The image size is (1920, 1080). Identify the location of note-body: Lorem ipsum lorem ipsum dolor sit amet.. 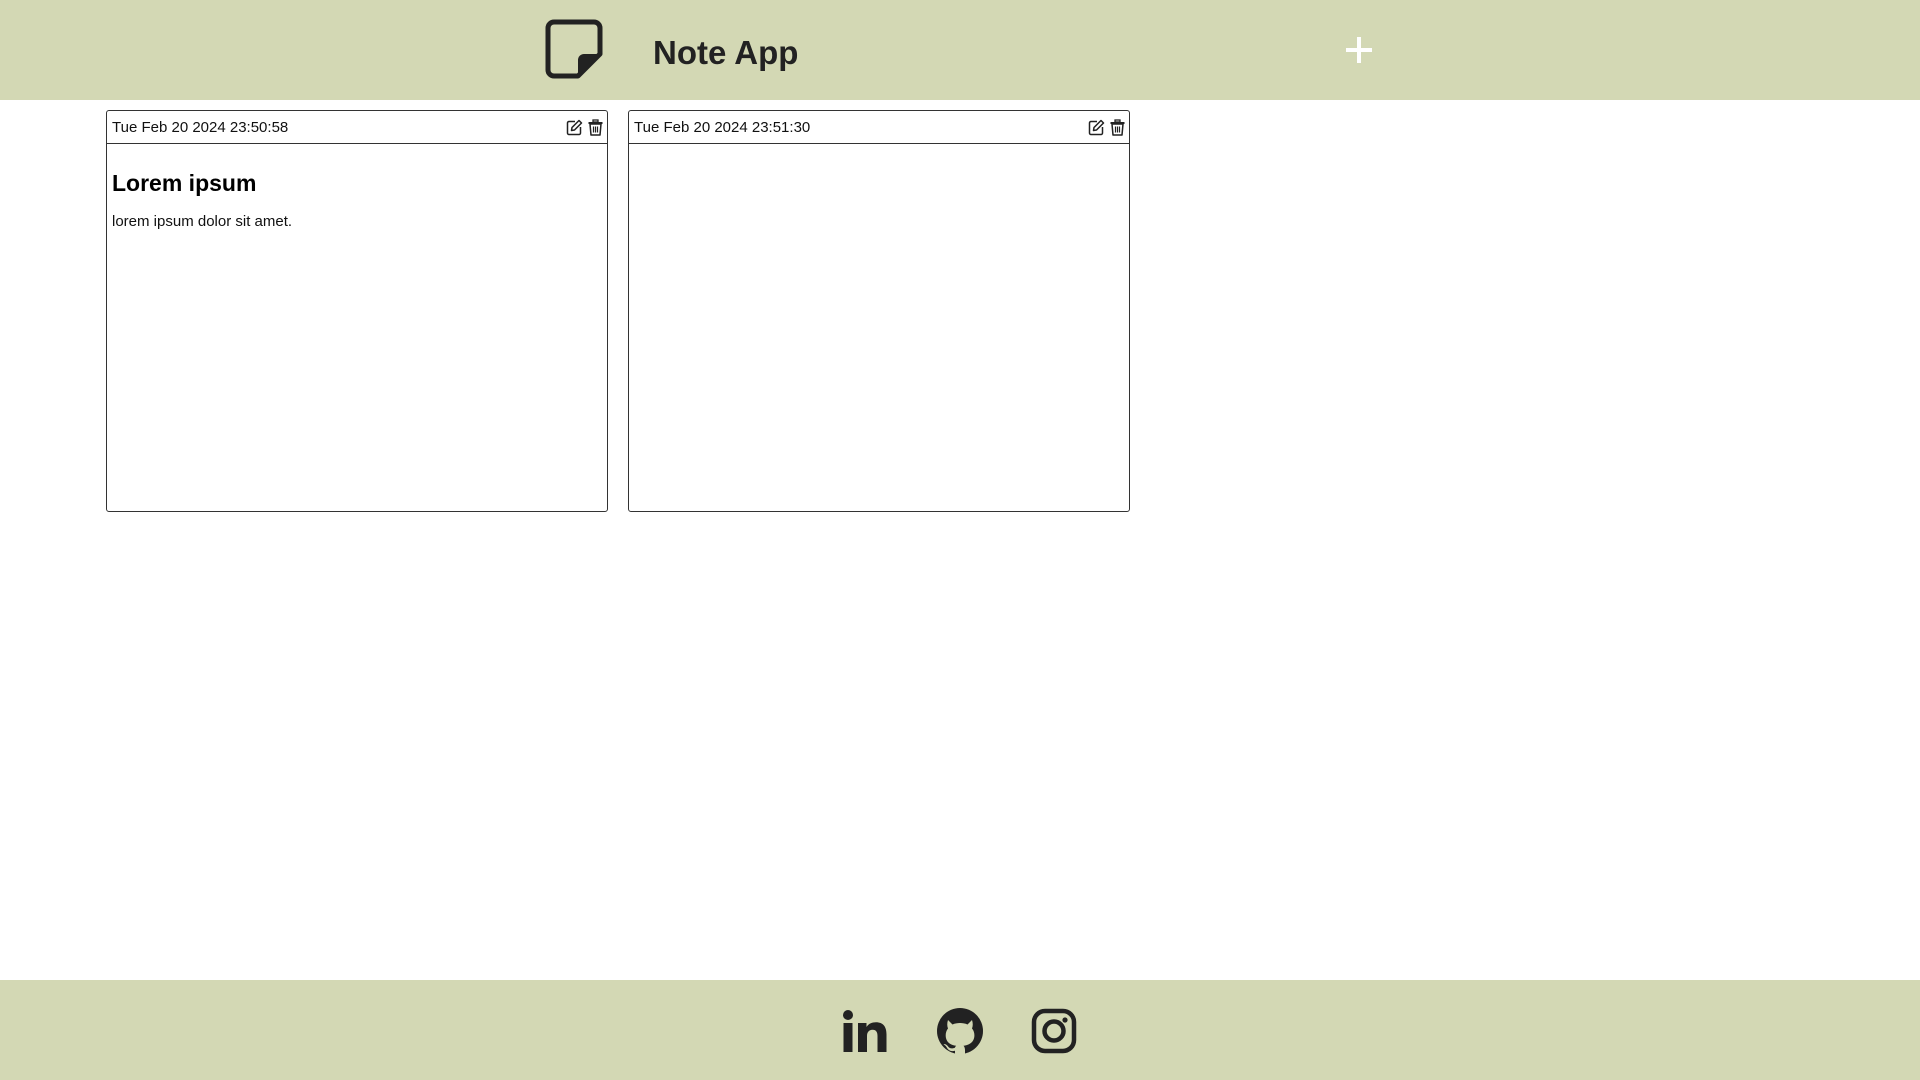
(357, 200).